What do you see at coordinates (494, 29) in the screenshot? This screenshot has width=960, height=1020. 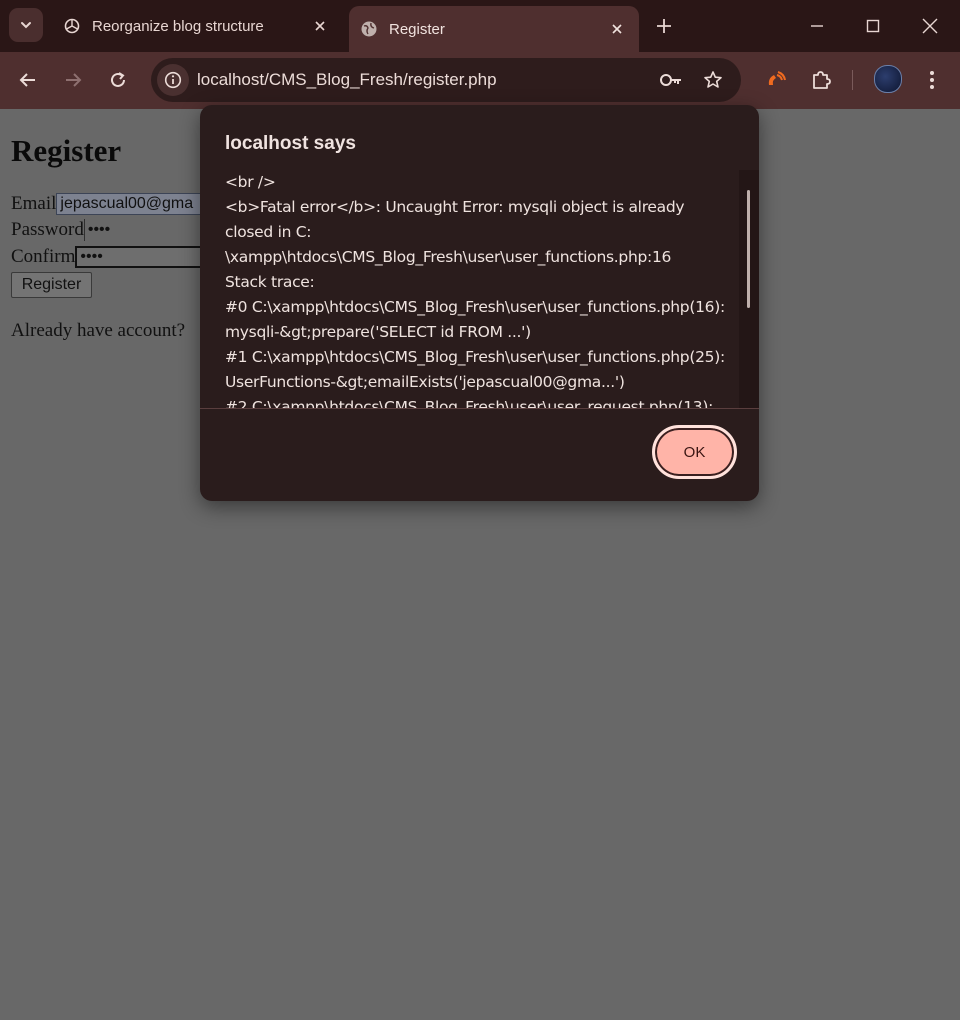 I see `tab-register: Register` at bounding box center [494, 29].